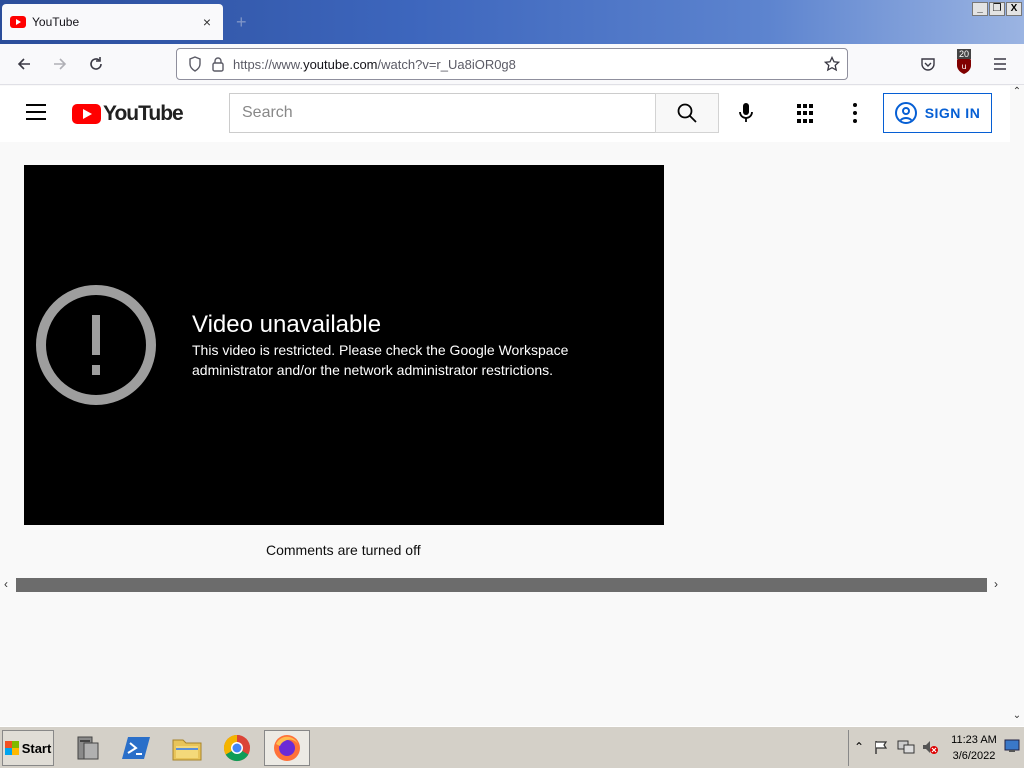 The image size is (1024, 768). What do you see at coordinates (807, 114) in the screenshot?
I see `apps-grid-icon` at bounding box center [807, 114].